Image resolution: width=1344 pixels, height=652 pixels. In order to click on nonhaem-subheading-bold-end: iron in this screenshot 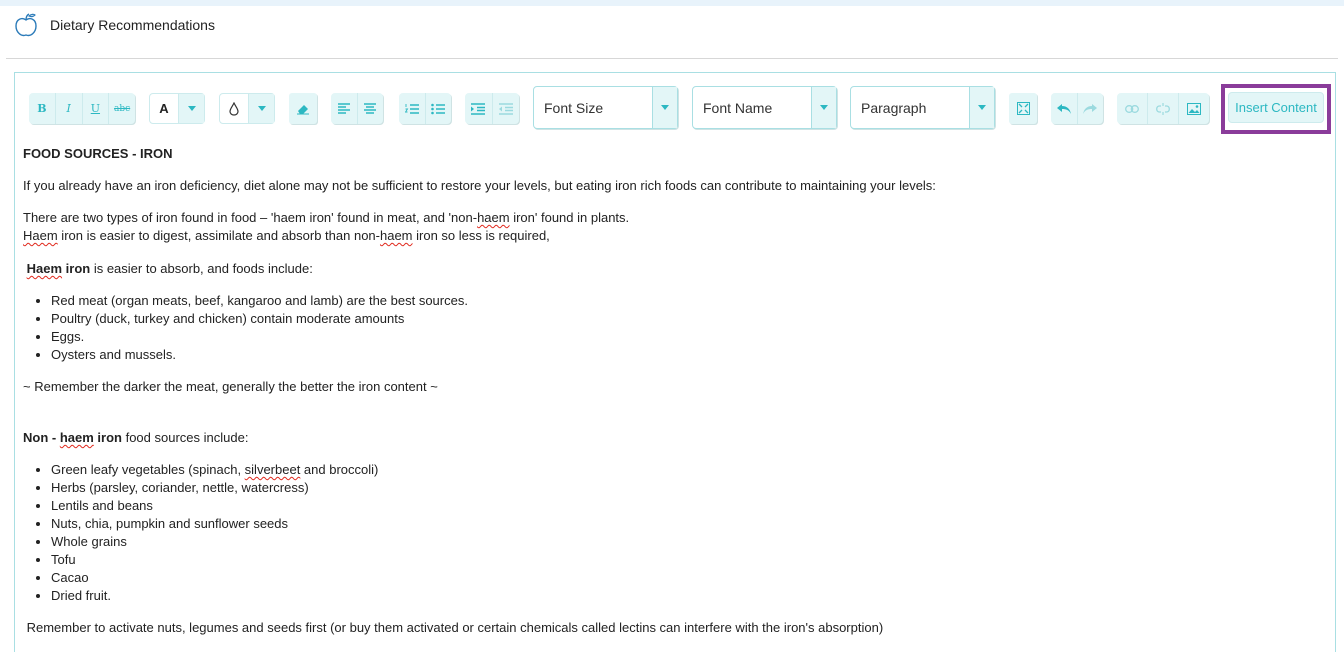, I will do `click(107, 437)`.